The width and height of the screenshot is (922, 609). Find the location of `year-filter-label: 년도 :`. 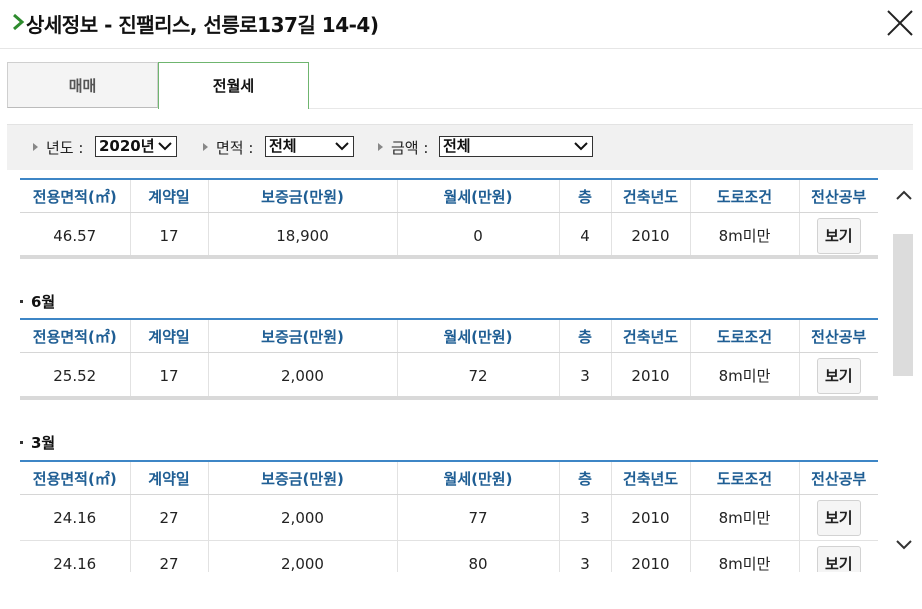

year-filter-label: 년도 : is located at coordinates (58, 147).